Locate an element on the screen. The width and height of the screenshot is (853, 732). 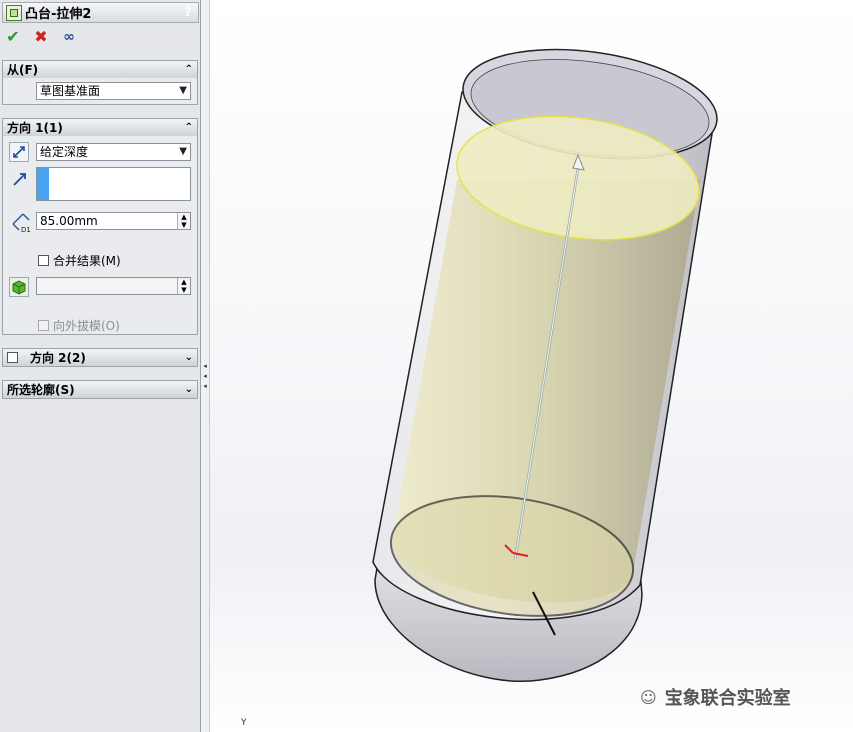
draft-icon is located at coordinates (19, 287).